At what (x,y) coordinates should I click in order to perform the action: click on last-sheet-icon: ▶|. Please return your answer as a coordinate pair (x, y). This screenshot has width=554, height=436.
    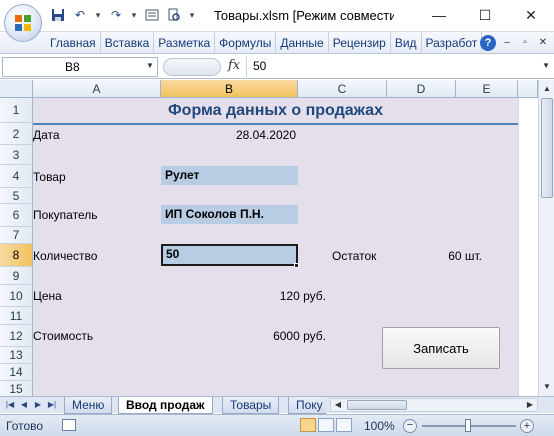
    Looking at the image, I should click on (52, 405).